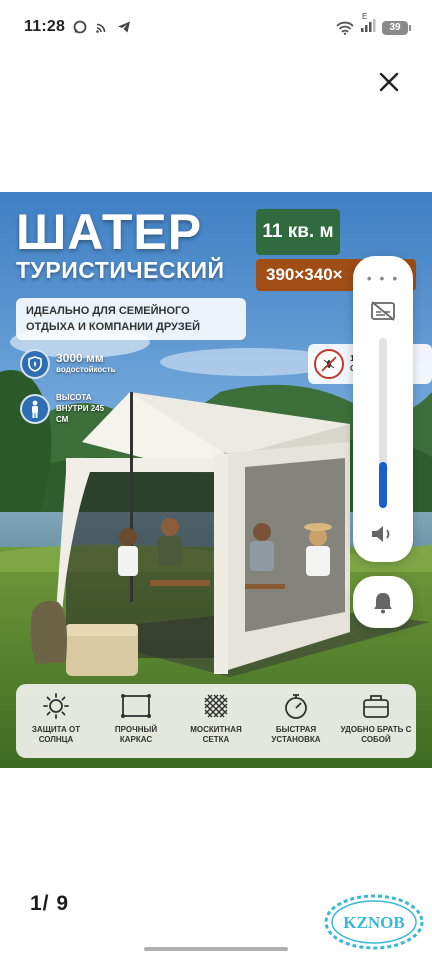 This screenshot has height=960, width=432. Describe the element at coordinates (56, 706) in the screenshot. I see `sun-icon` at that location.